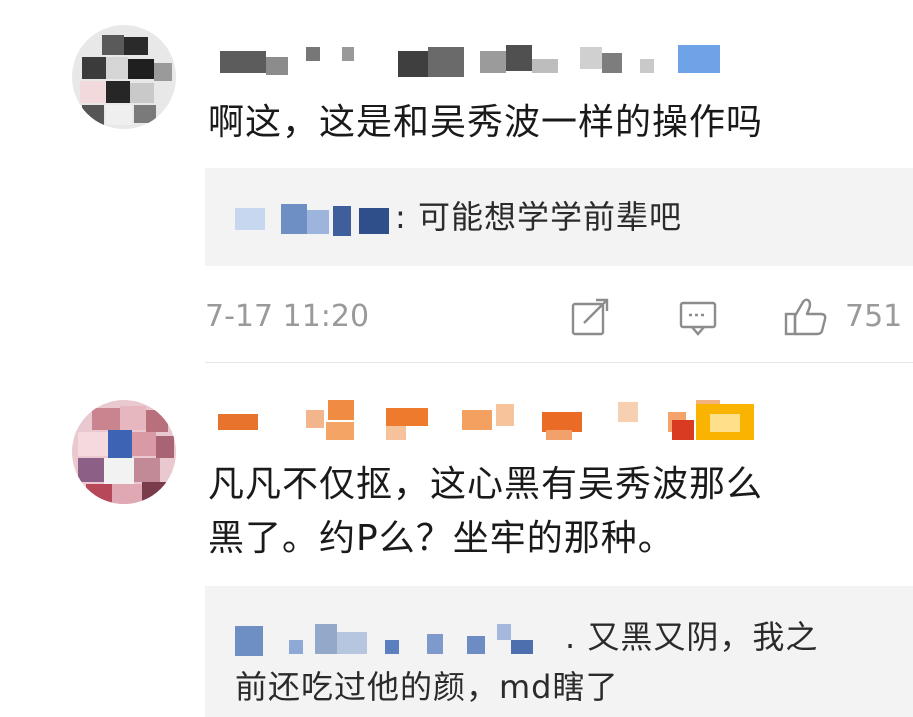  Describe the element at coordinates (287, 316) in the screenshot. I see `timestamp: 7-17 11:20` at that location.